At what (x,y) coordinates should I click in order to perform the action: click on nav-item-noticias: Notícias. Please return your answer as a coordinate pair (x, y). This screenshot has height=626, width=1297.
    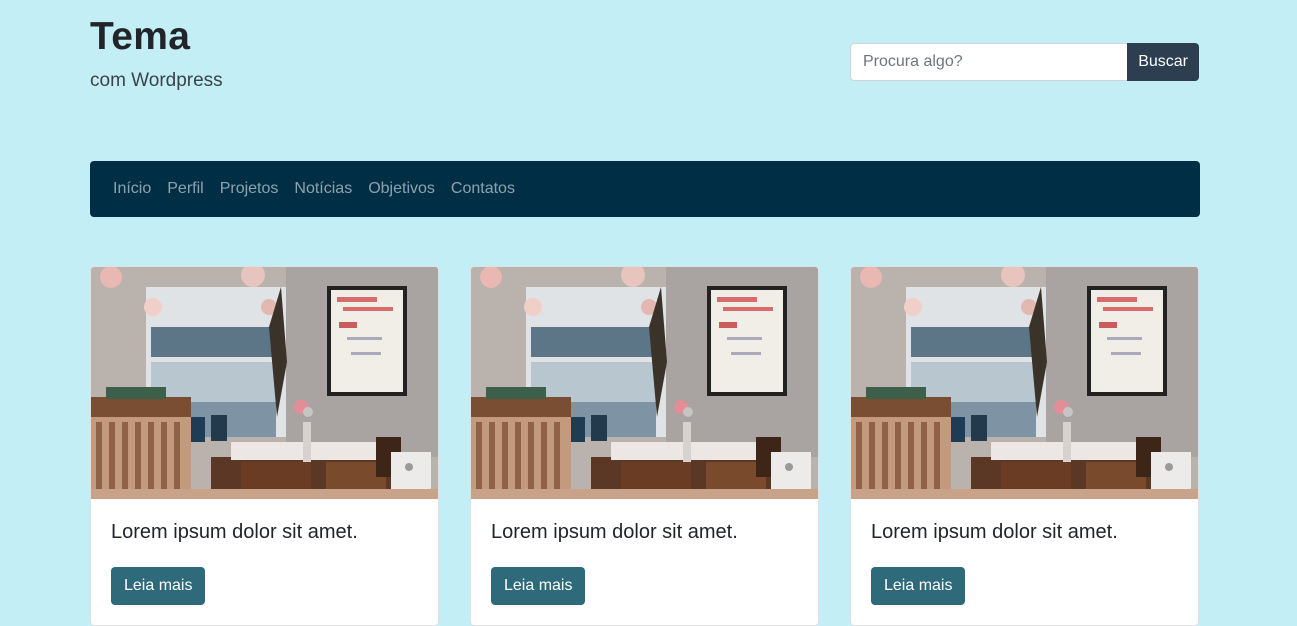
    Looking at the image, I should click on (323, 189).